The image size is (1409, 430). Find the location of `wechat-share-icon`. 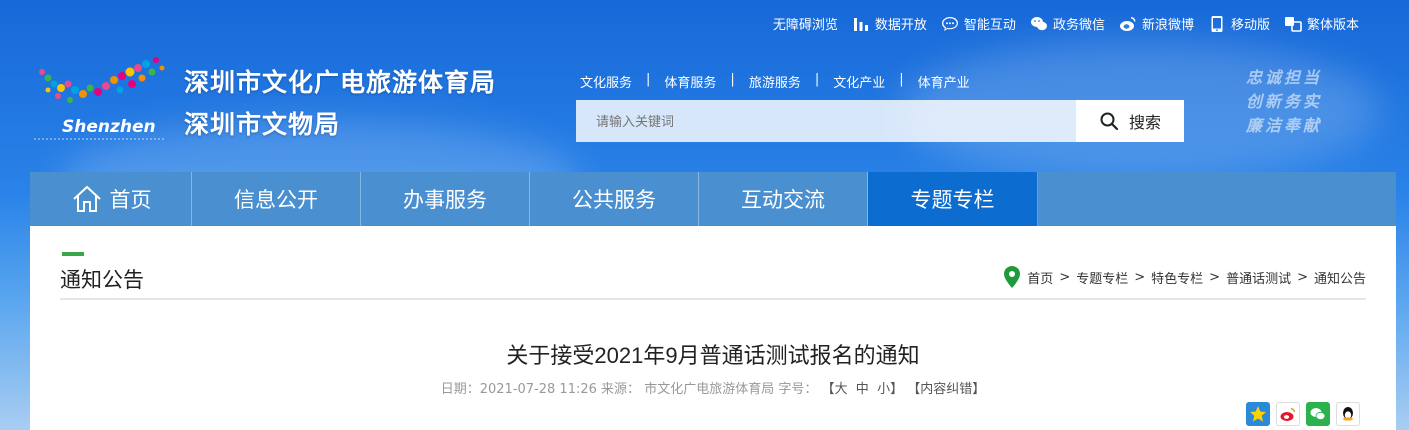

wechat-share-icon is located at coordinates (1318, 414).